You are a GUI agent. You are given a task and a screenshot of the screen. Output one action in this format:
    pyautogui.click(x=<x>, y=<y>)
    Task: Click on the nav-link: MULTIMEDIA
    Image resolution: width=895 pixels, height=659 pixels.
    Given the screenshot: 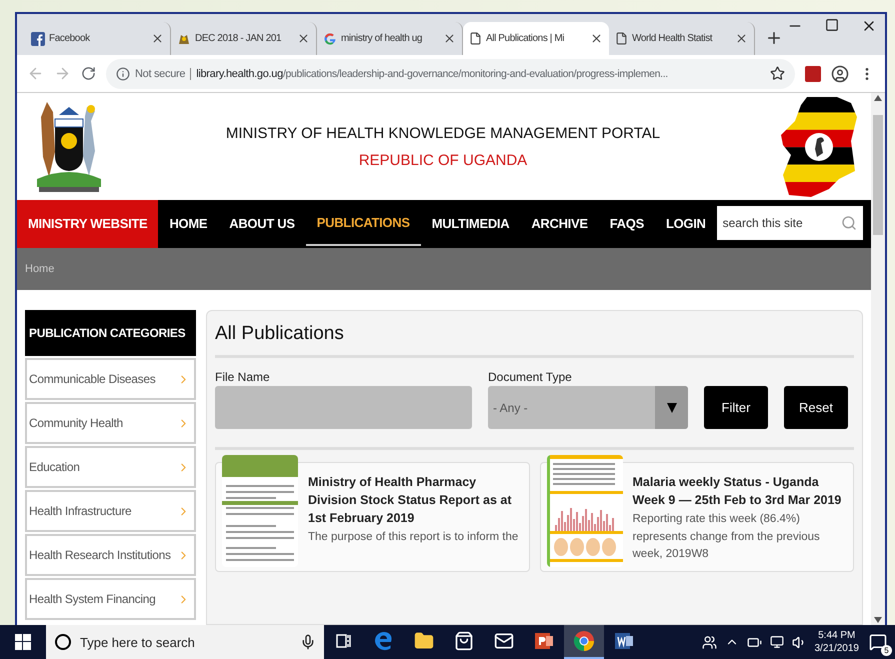 What is the action you would take?
    pyautogui.click(x=470, y=224)
    